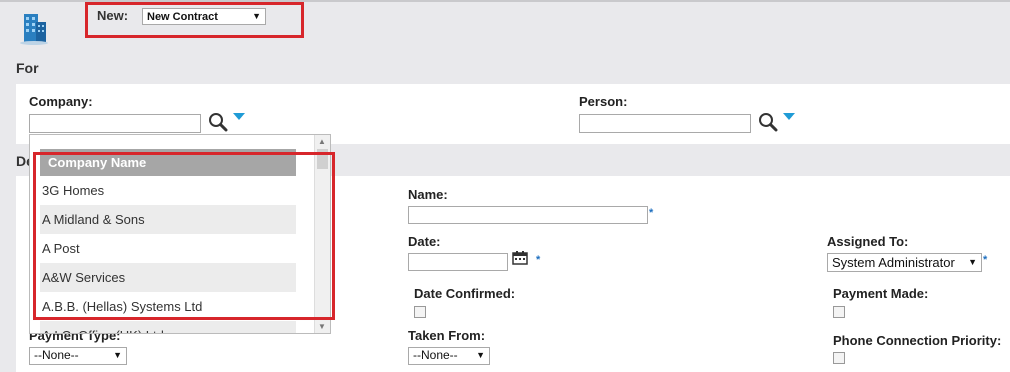 The height and width of the screenshot is (372, 1010). I want to click on assigned-to-label: Assigned To:, so click(868, 241).